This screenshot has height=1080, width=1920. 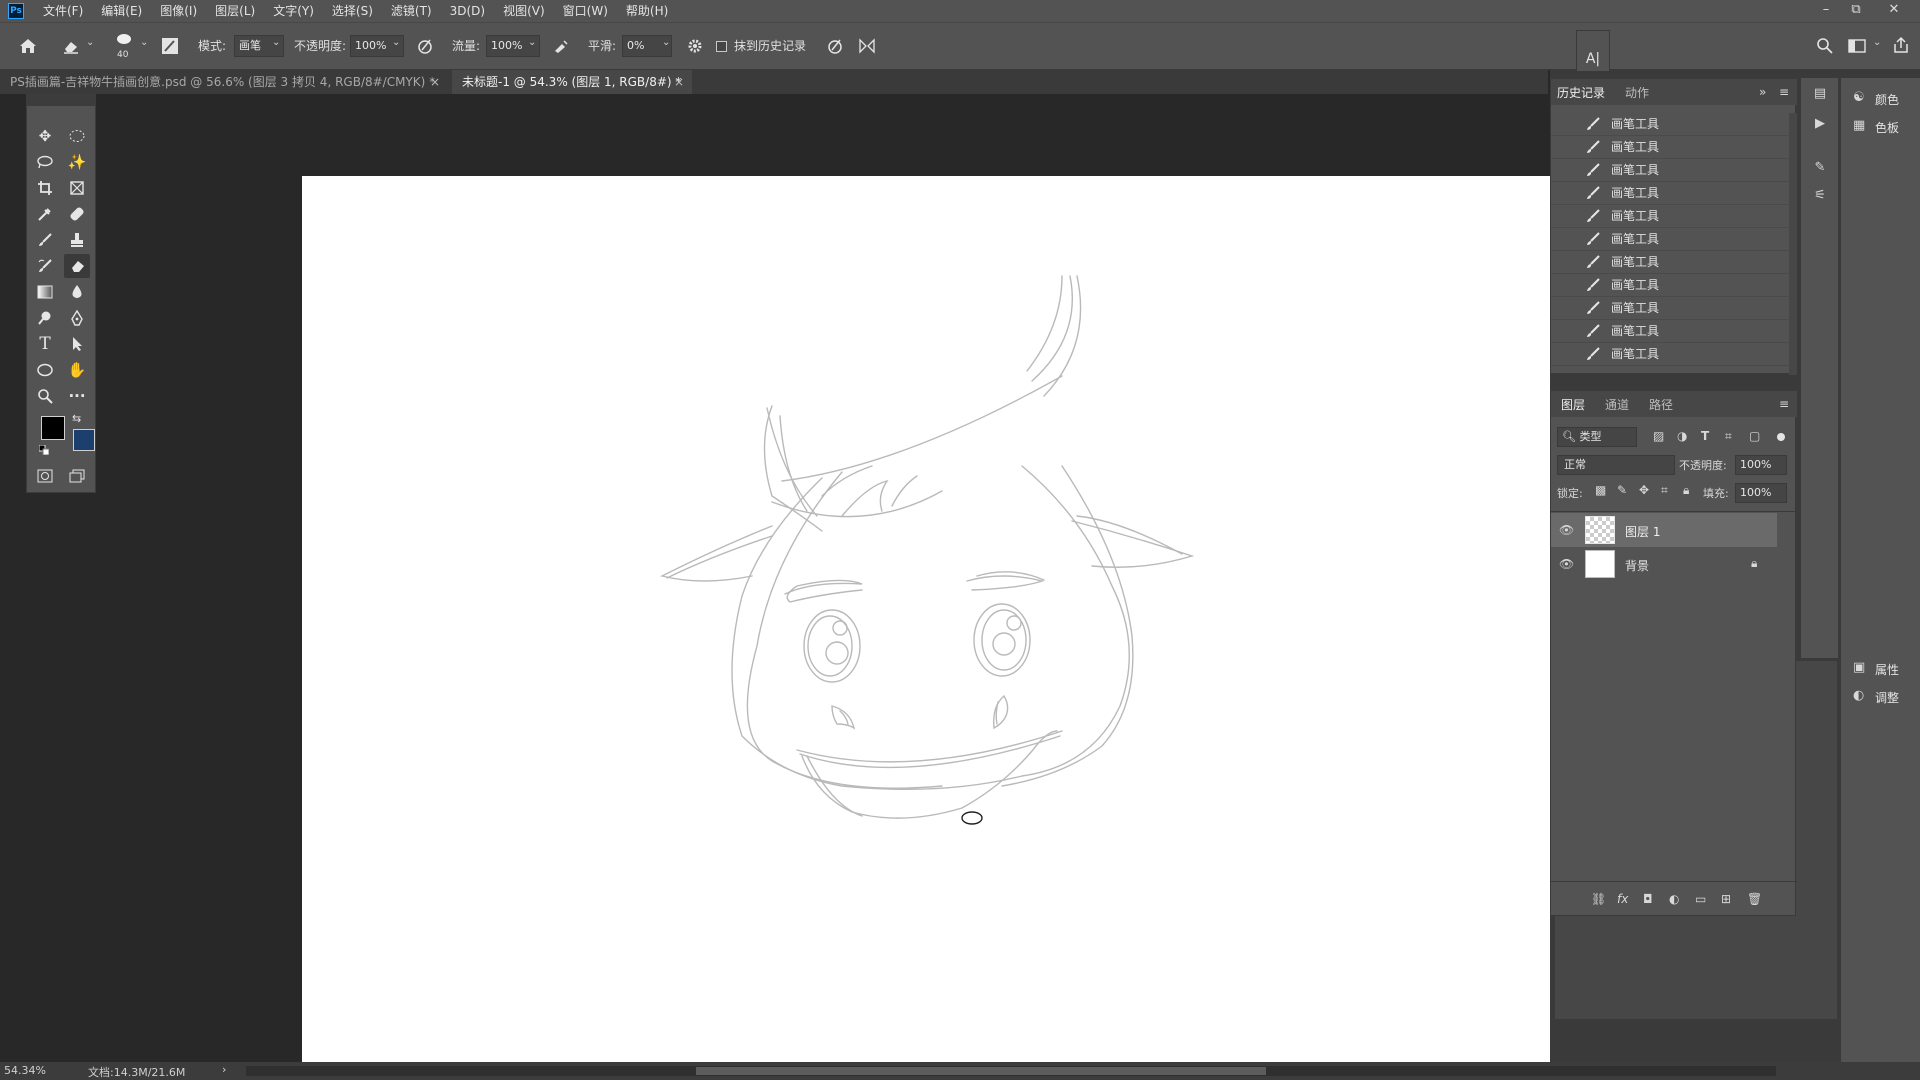 I want to click on blend-mode-select: 正常, so click(x=1616, y=465).